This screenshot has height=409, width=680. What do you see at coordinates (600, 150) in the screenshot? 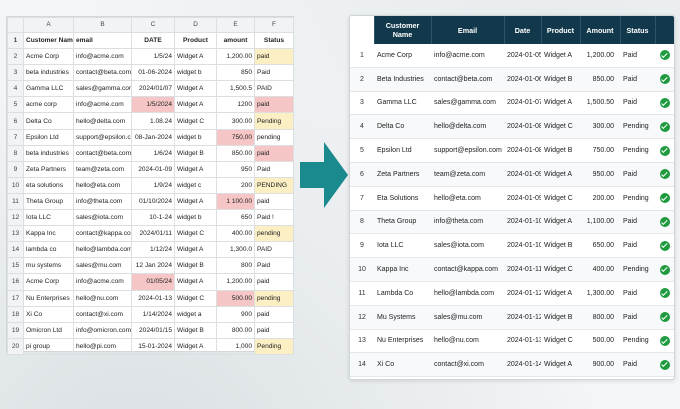
I see `clean-cell-amount: 750.00` at bounding box center [600, 150].